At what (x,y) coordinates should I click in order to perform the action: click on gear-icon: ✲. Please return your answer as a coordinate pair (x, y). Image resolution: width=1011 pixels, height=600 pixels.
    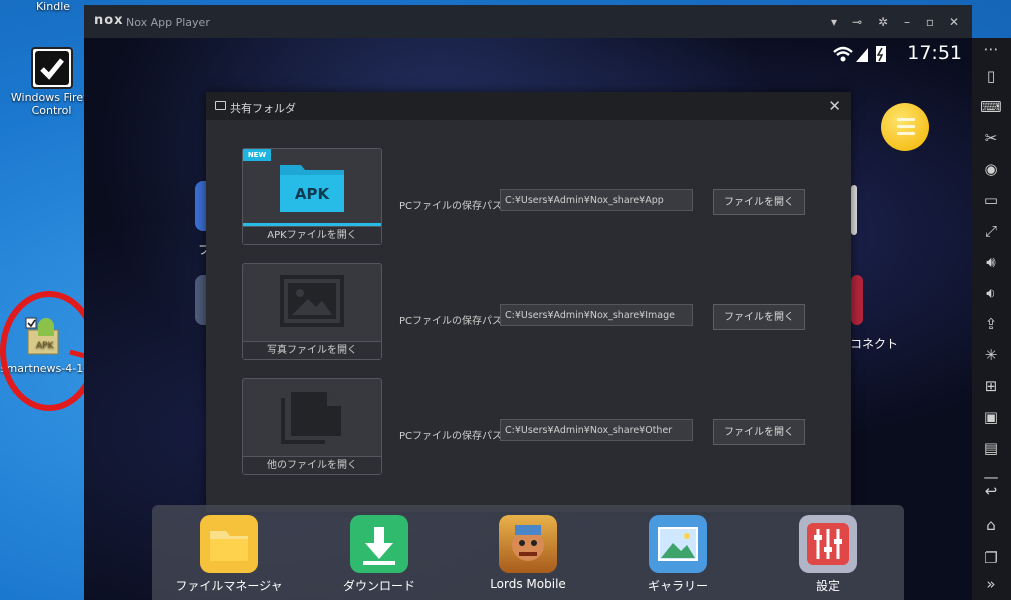
    Looking at the image, I should click on (883, 22).